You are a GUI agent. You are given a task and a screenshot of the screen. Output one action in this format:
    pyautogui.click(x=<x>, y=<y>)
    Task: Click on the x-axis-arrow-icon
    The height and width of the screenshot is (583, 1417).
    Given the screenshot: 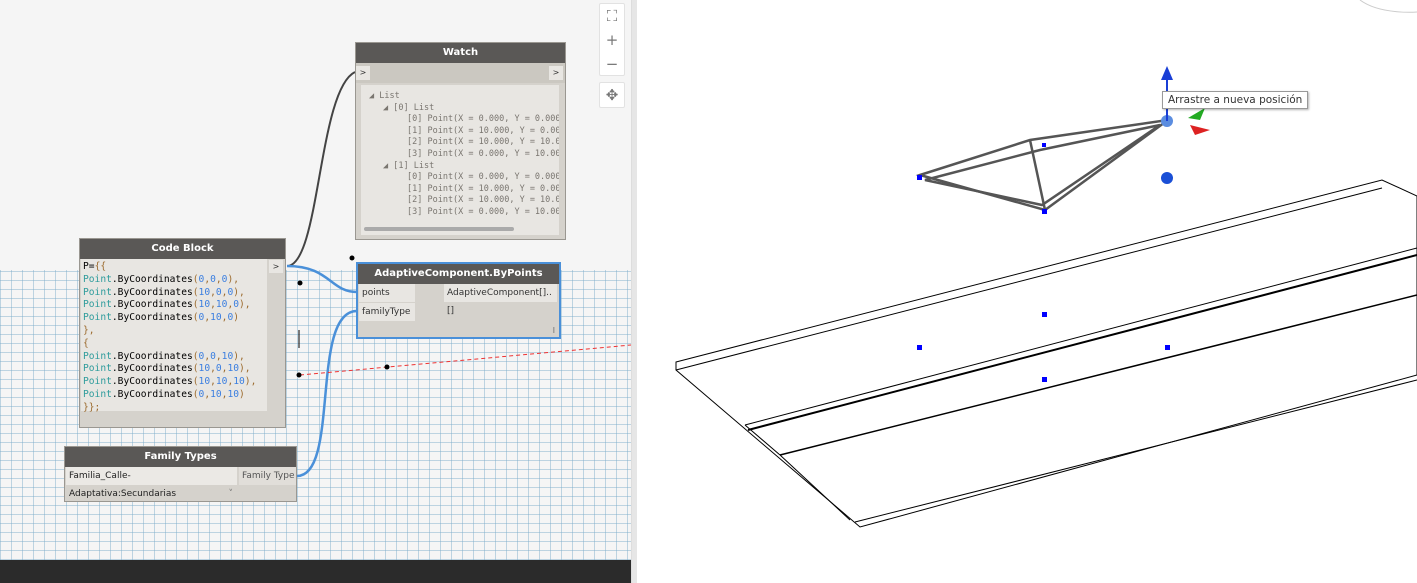 What is the action you would take?
    pyautogui.click(x=1200, y=130)
    